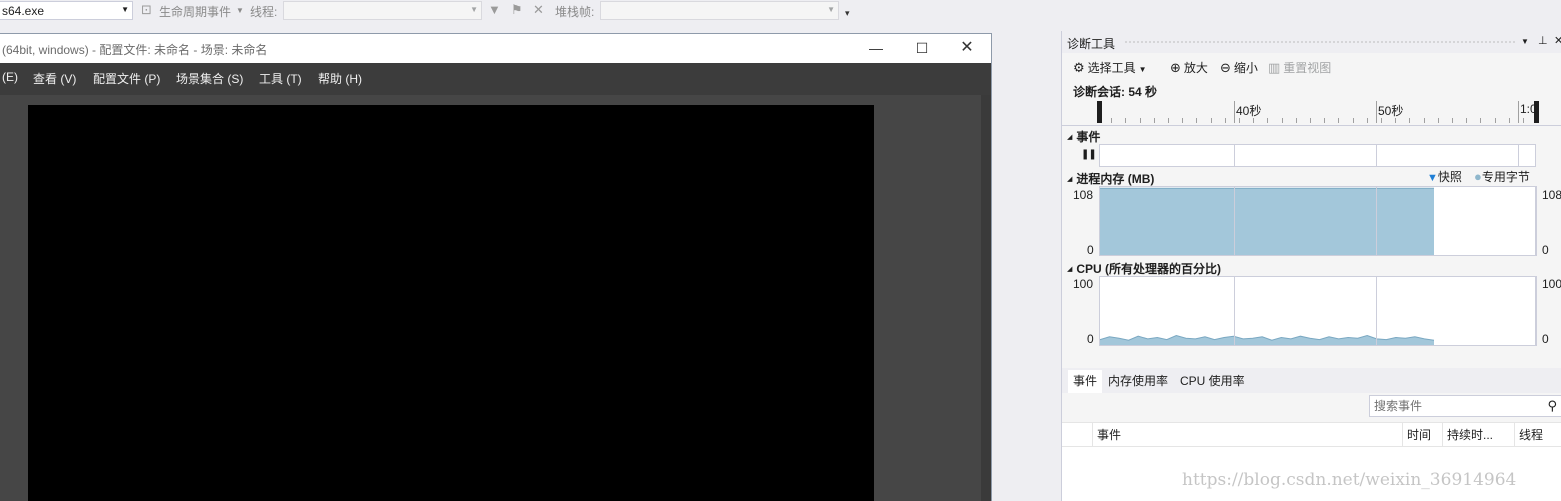  What do you see at coordinates (847, 13) in the screenshot?
I see `toolbar-overflow-icon: ▾` at bounding box center [847, 13].